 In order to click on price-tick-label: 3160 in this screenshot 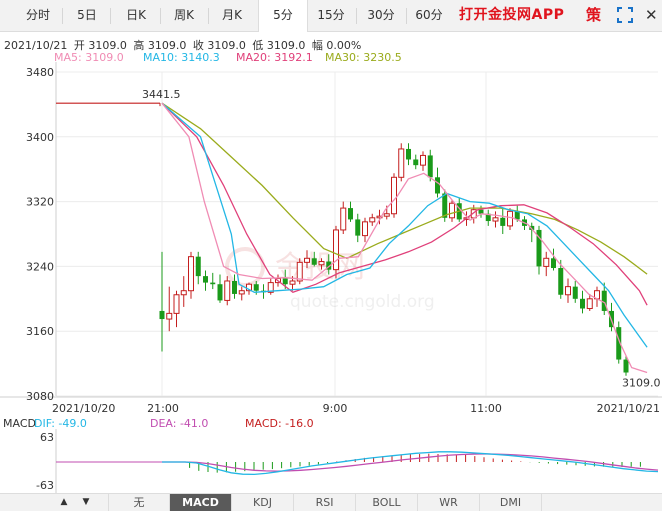, I will do `click(40, 331)`.